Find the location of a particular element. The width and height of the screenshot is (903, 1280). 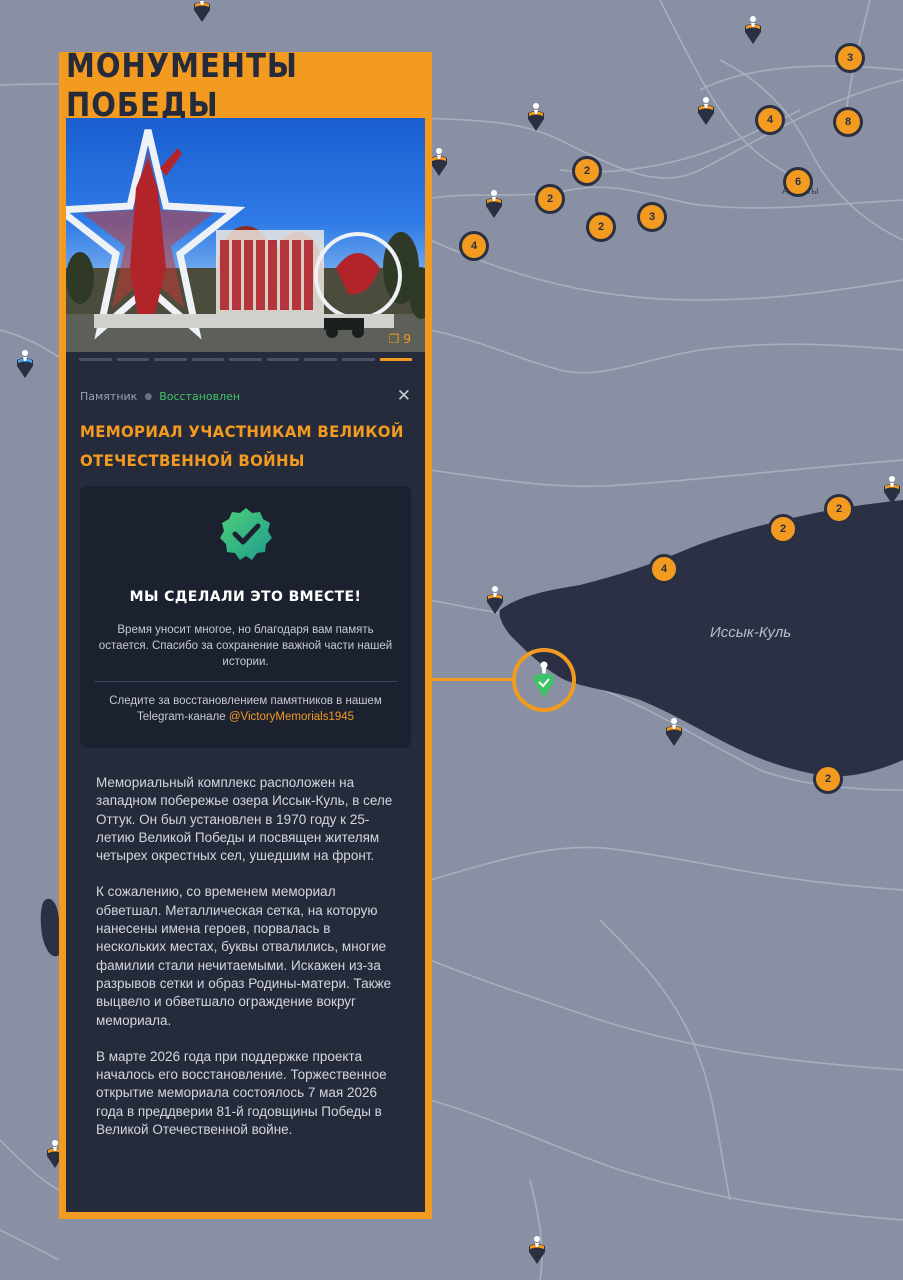

issyk-kul-lake is located at coordinates (701, 638).